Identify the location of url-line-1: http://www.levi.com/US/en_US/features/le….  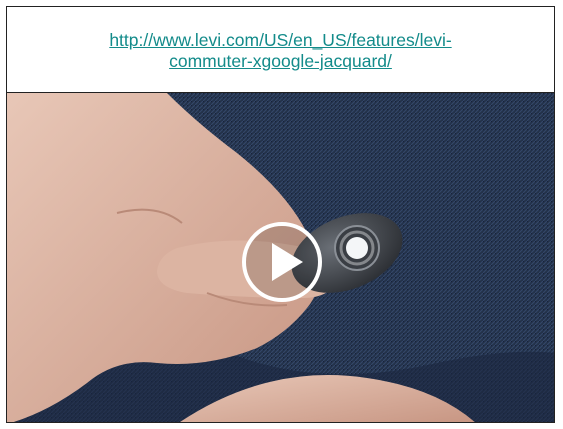
(280, 40).